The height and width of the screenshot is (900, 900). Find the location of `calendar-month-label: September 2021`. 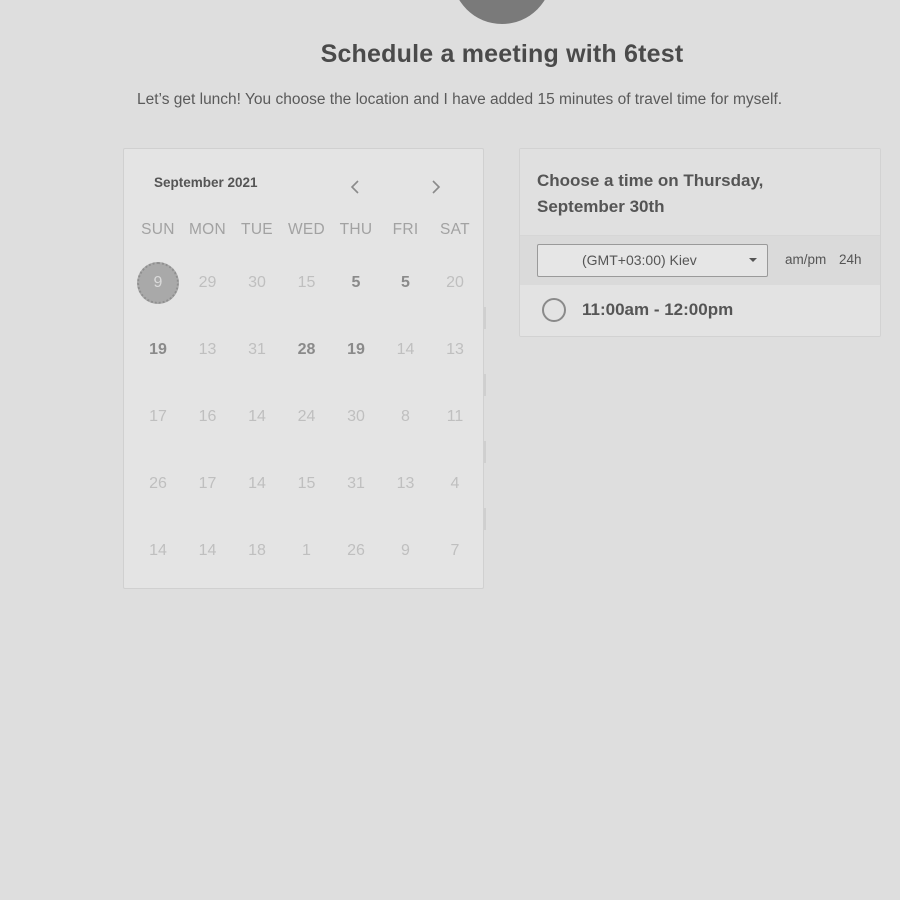

calendar-month-label: September 2021 is located at coordinates (206, 182).